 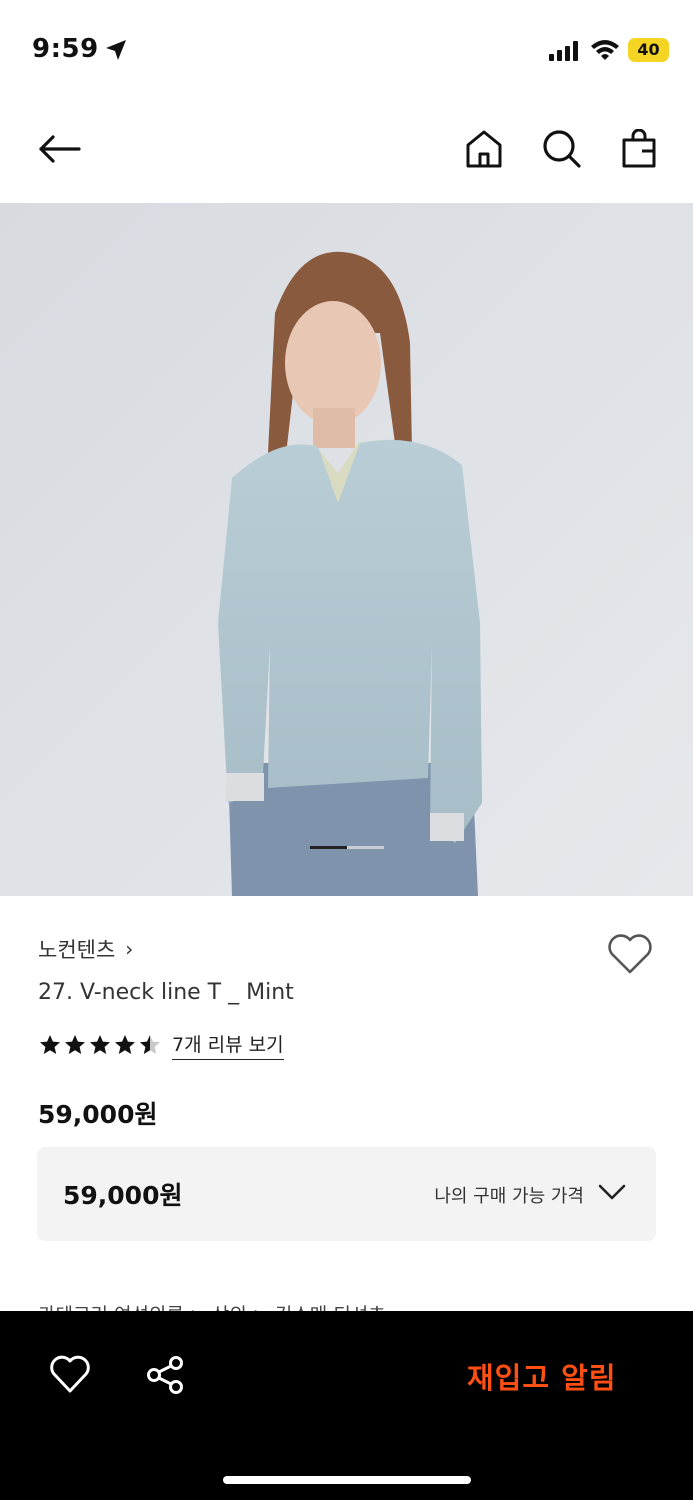 What do you see at coordinates (150, 1044) in the screenshot?
I see `star-half-icon` at bounding box center [150, 1044].